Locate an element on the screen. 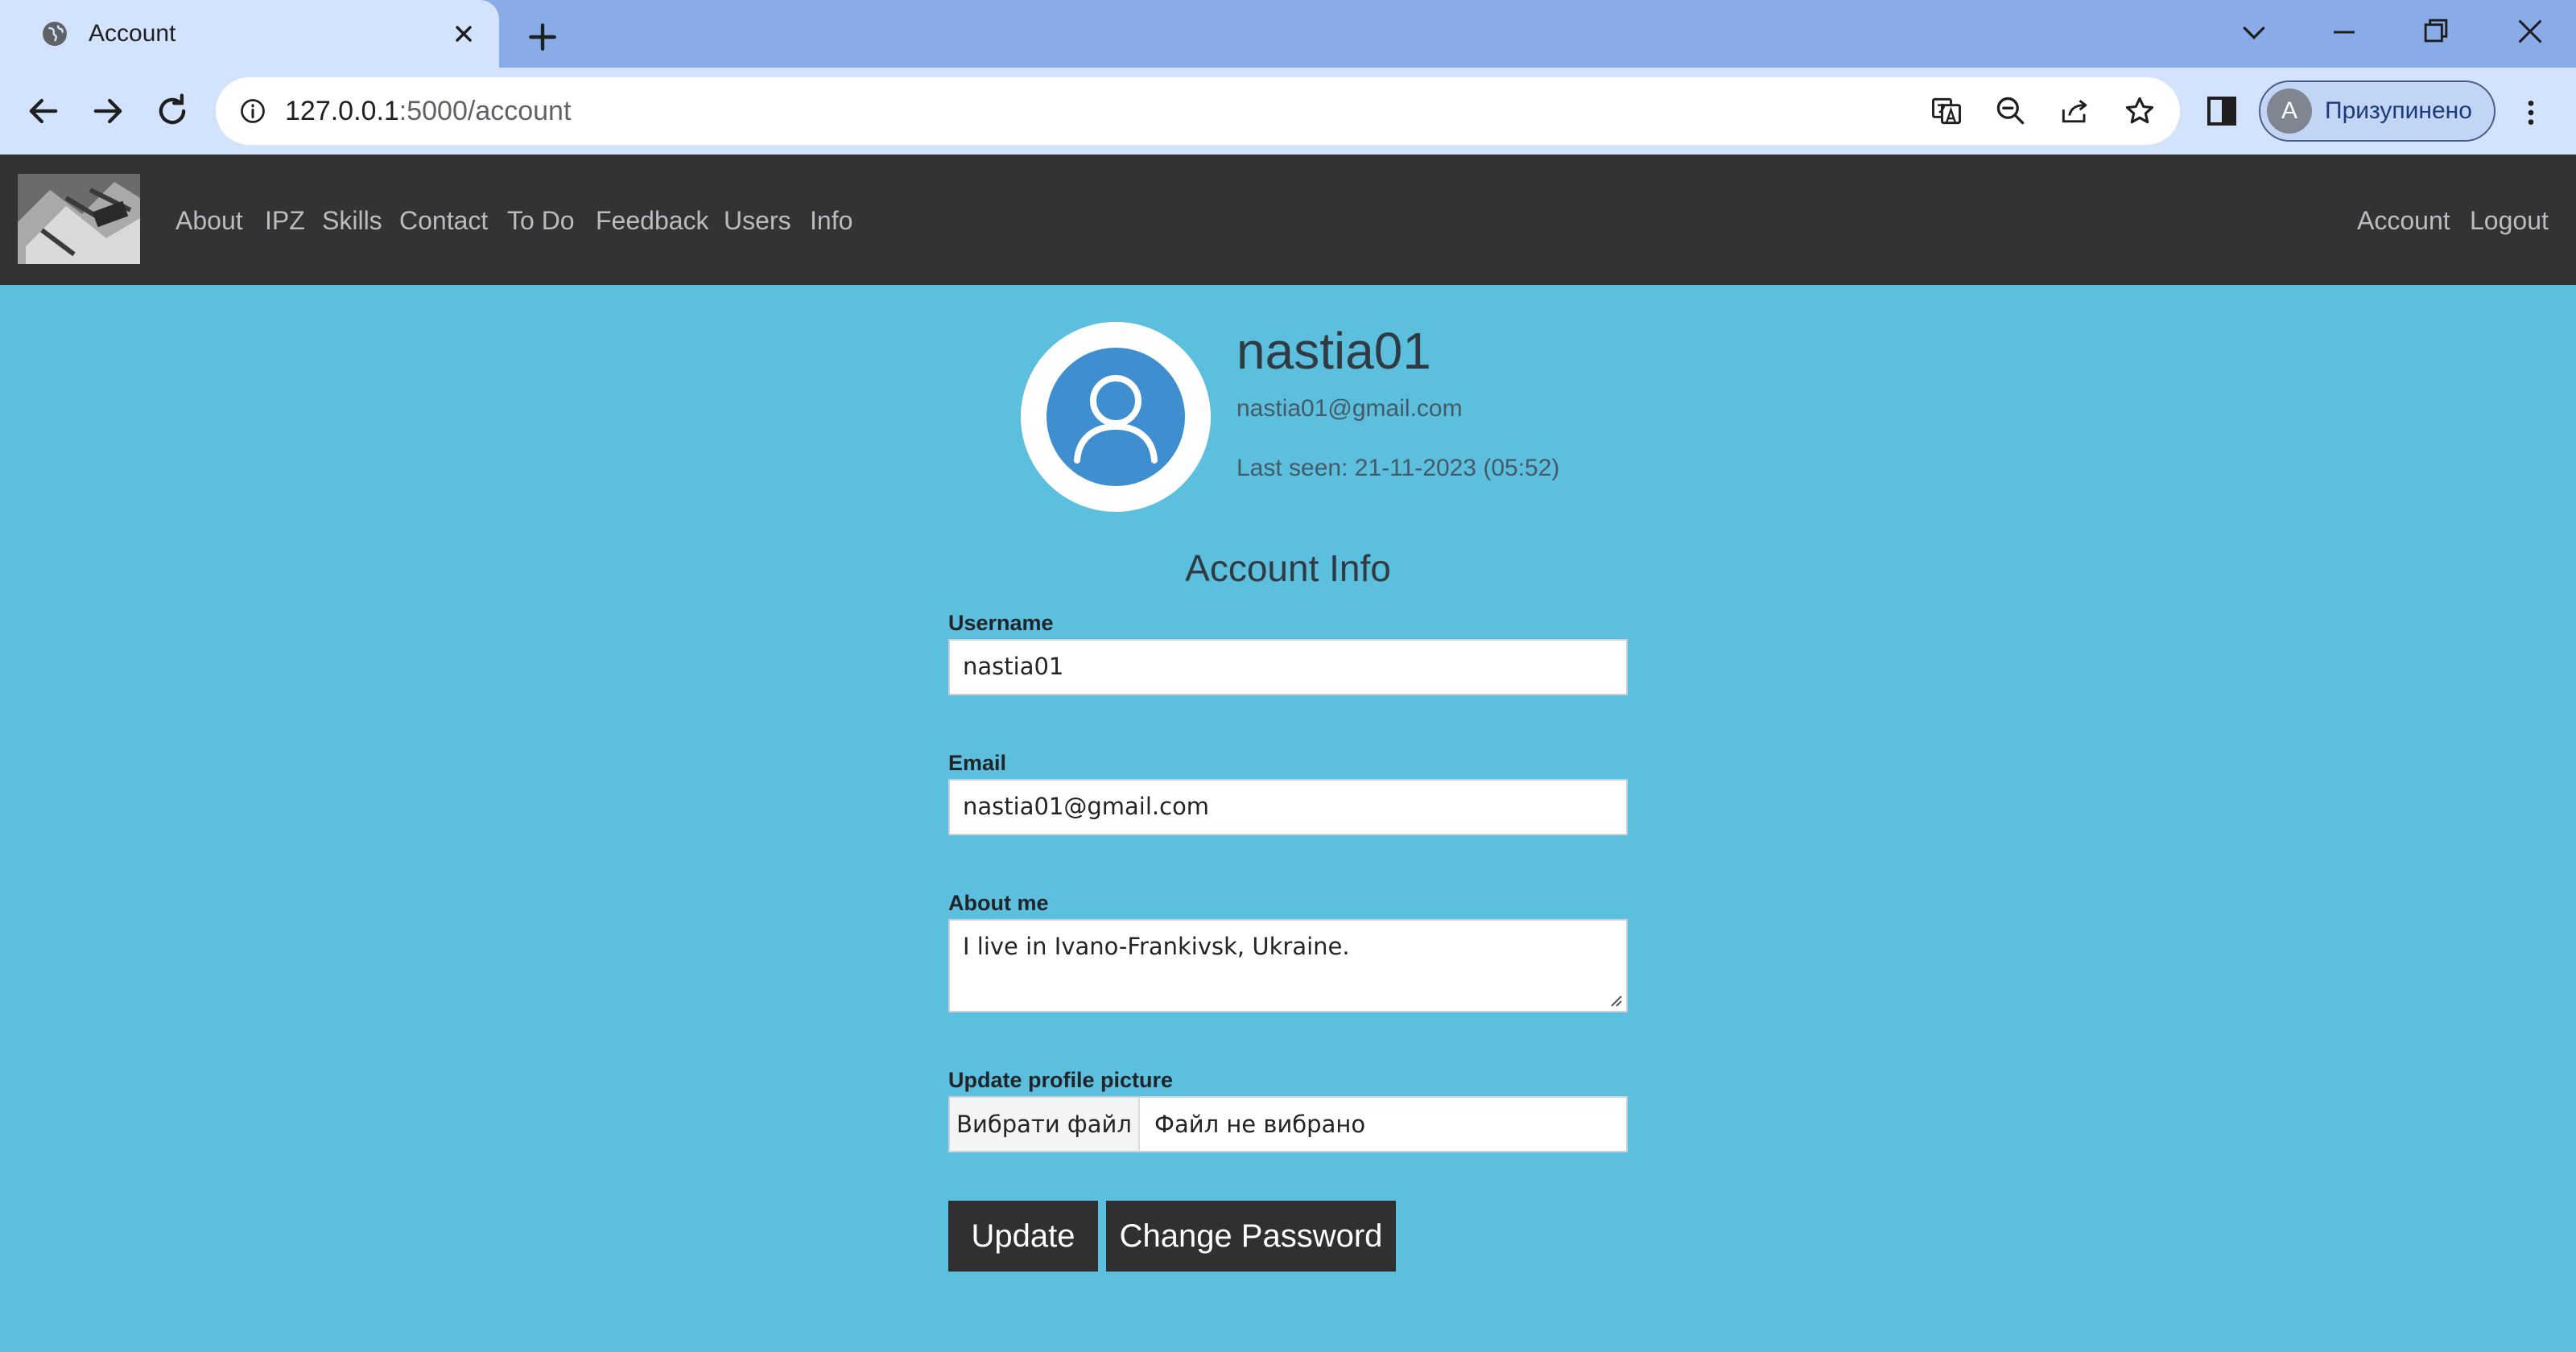 The image size is (2576, 1352). nav-about: About is located at coordinates (209, 220).